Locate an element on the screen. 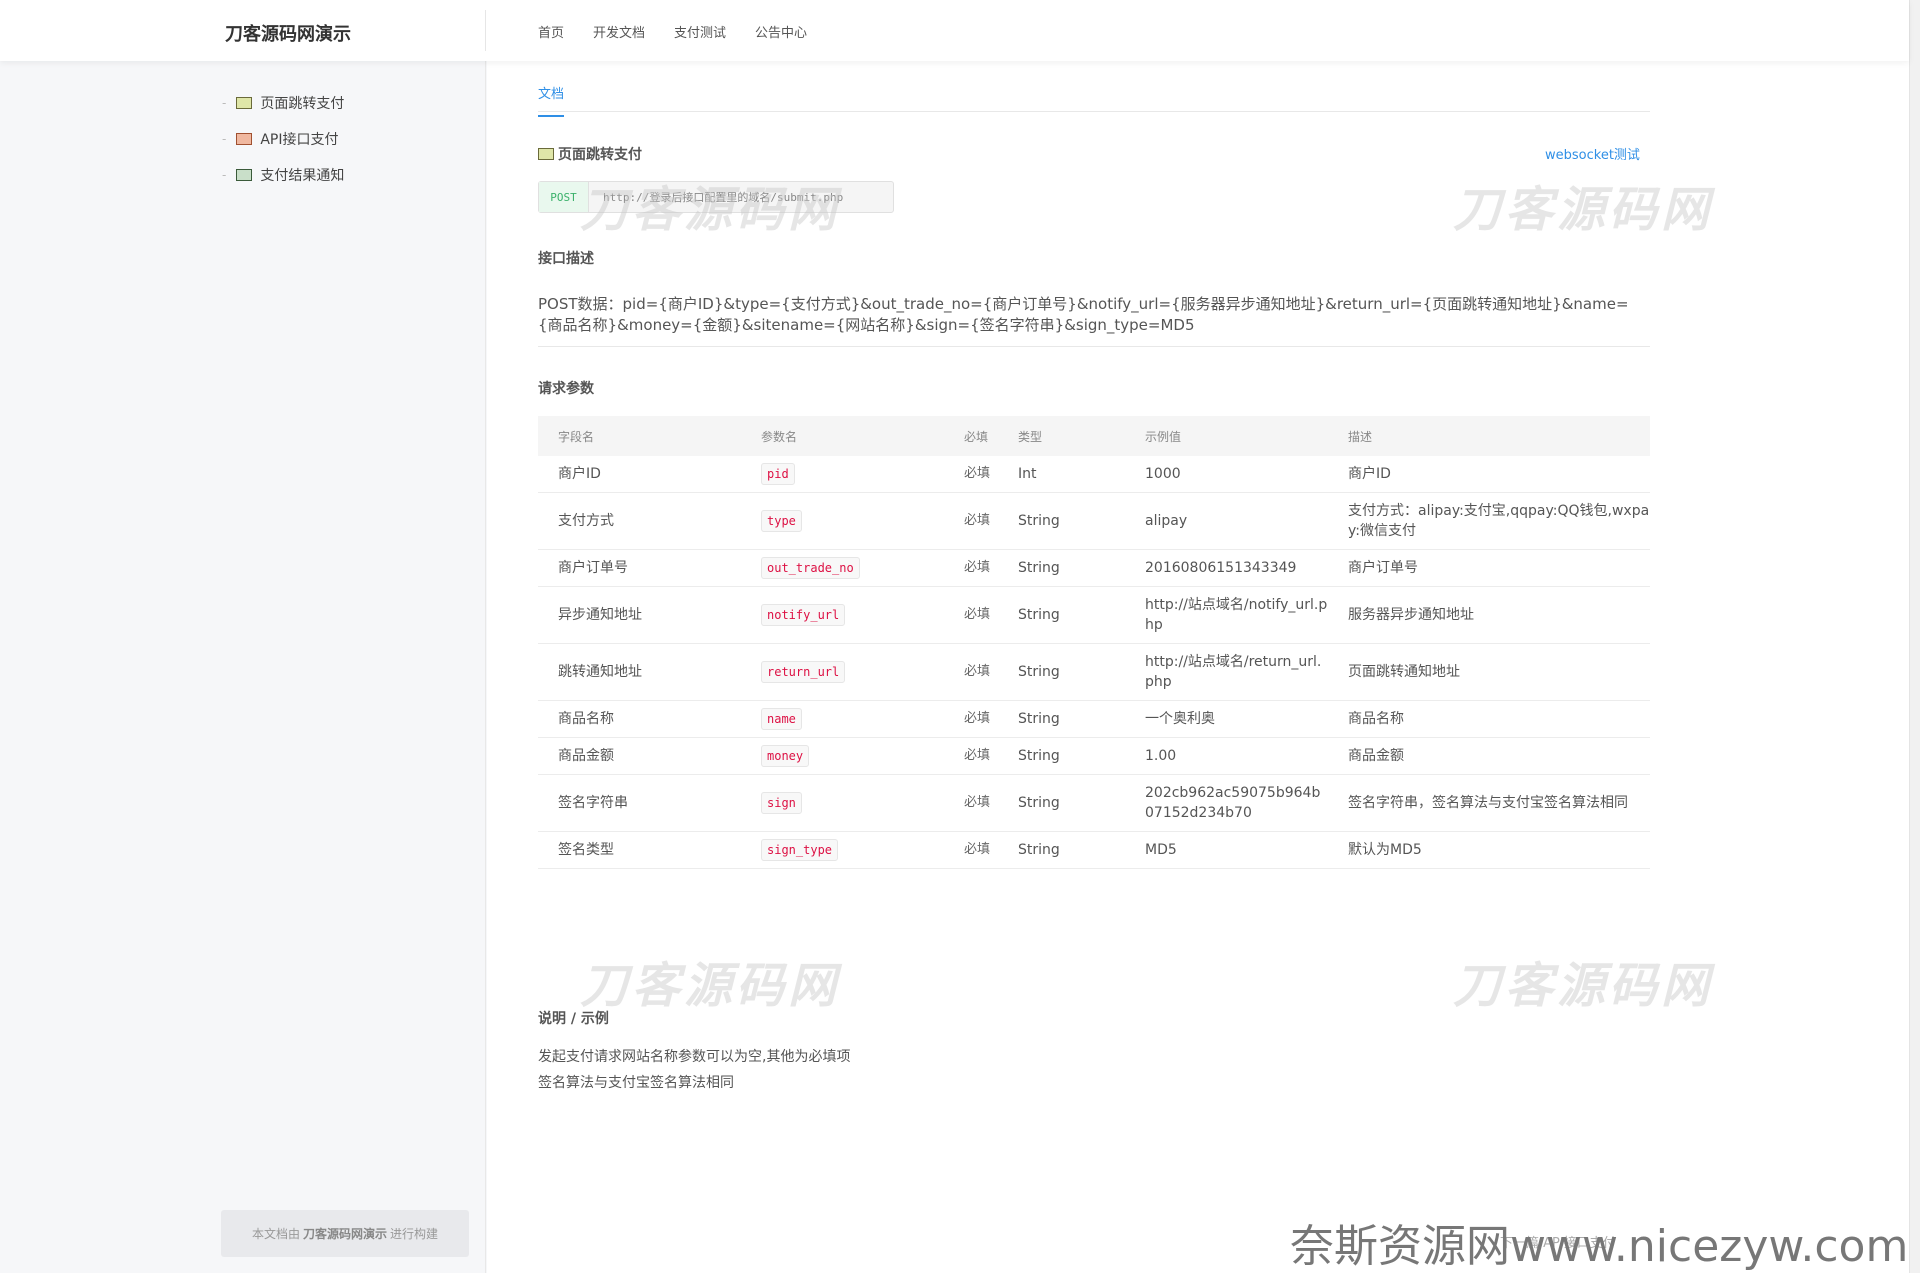 The image size is (1920, 1273). nav-dev-docs: 开发文档 is located at coordinates (619, 31).